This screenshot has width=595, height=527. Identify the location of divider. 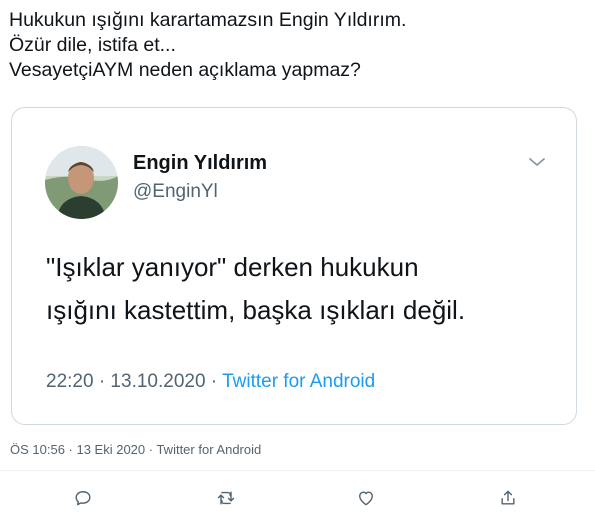
(297, 470).